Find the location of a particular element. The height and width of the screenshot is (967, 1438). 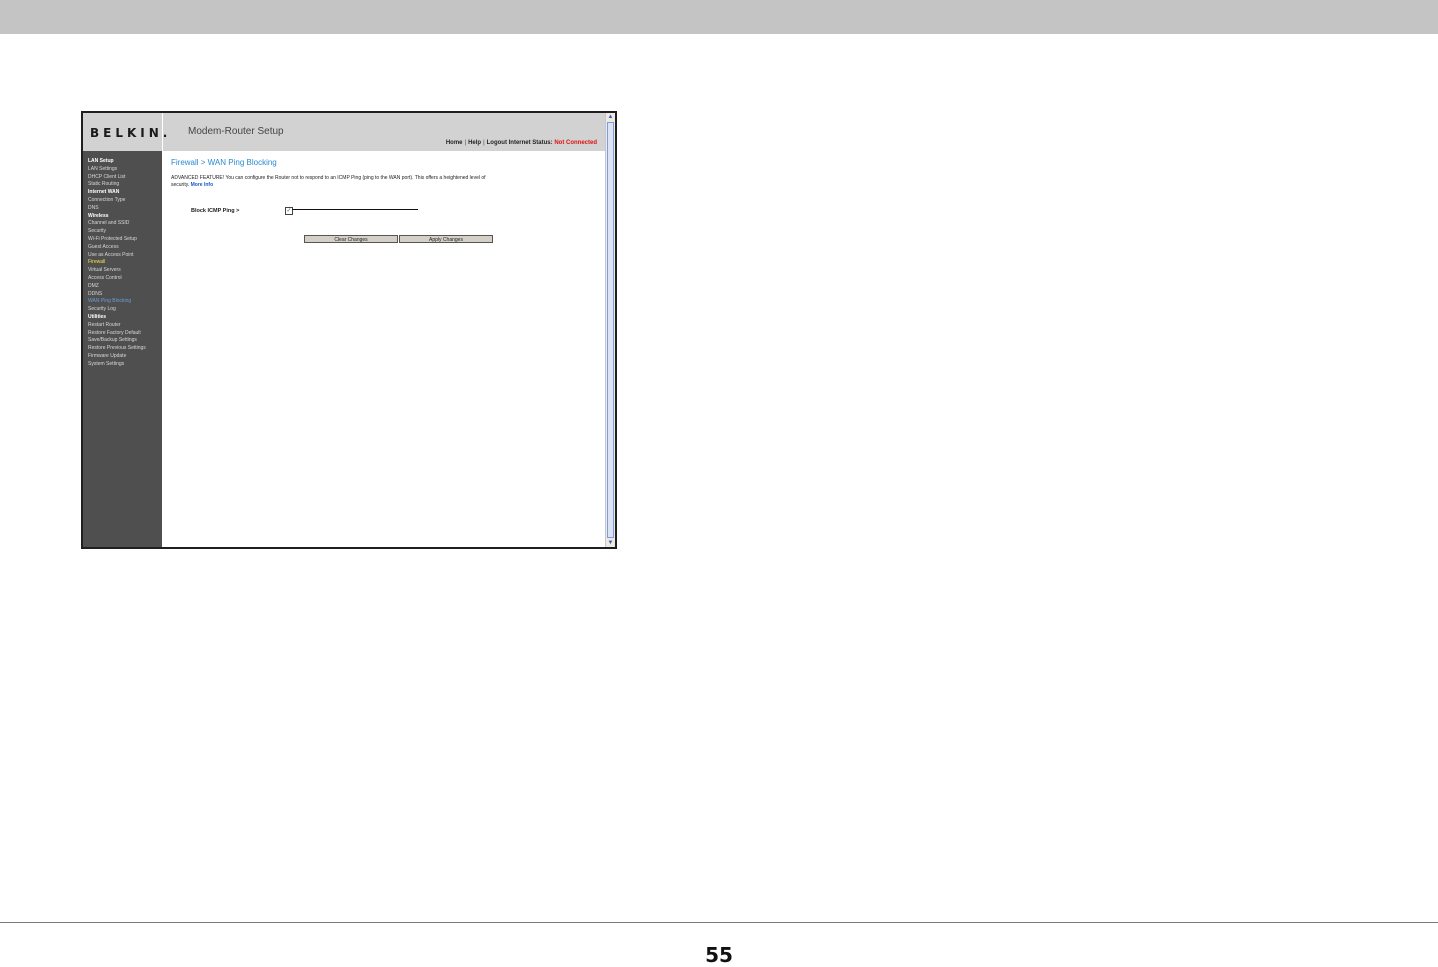

sidebar-item: Access Control is located at coordinates (122, 279).